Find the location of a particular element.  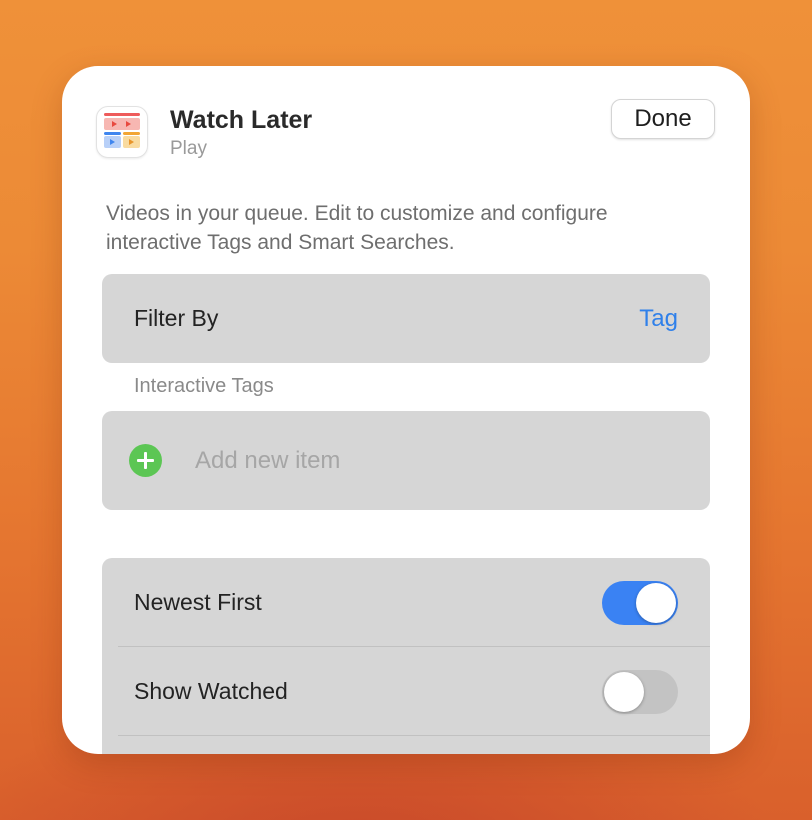

plus-circle-icon is located at coordinates (145, 460).